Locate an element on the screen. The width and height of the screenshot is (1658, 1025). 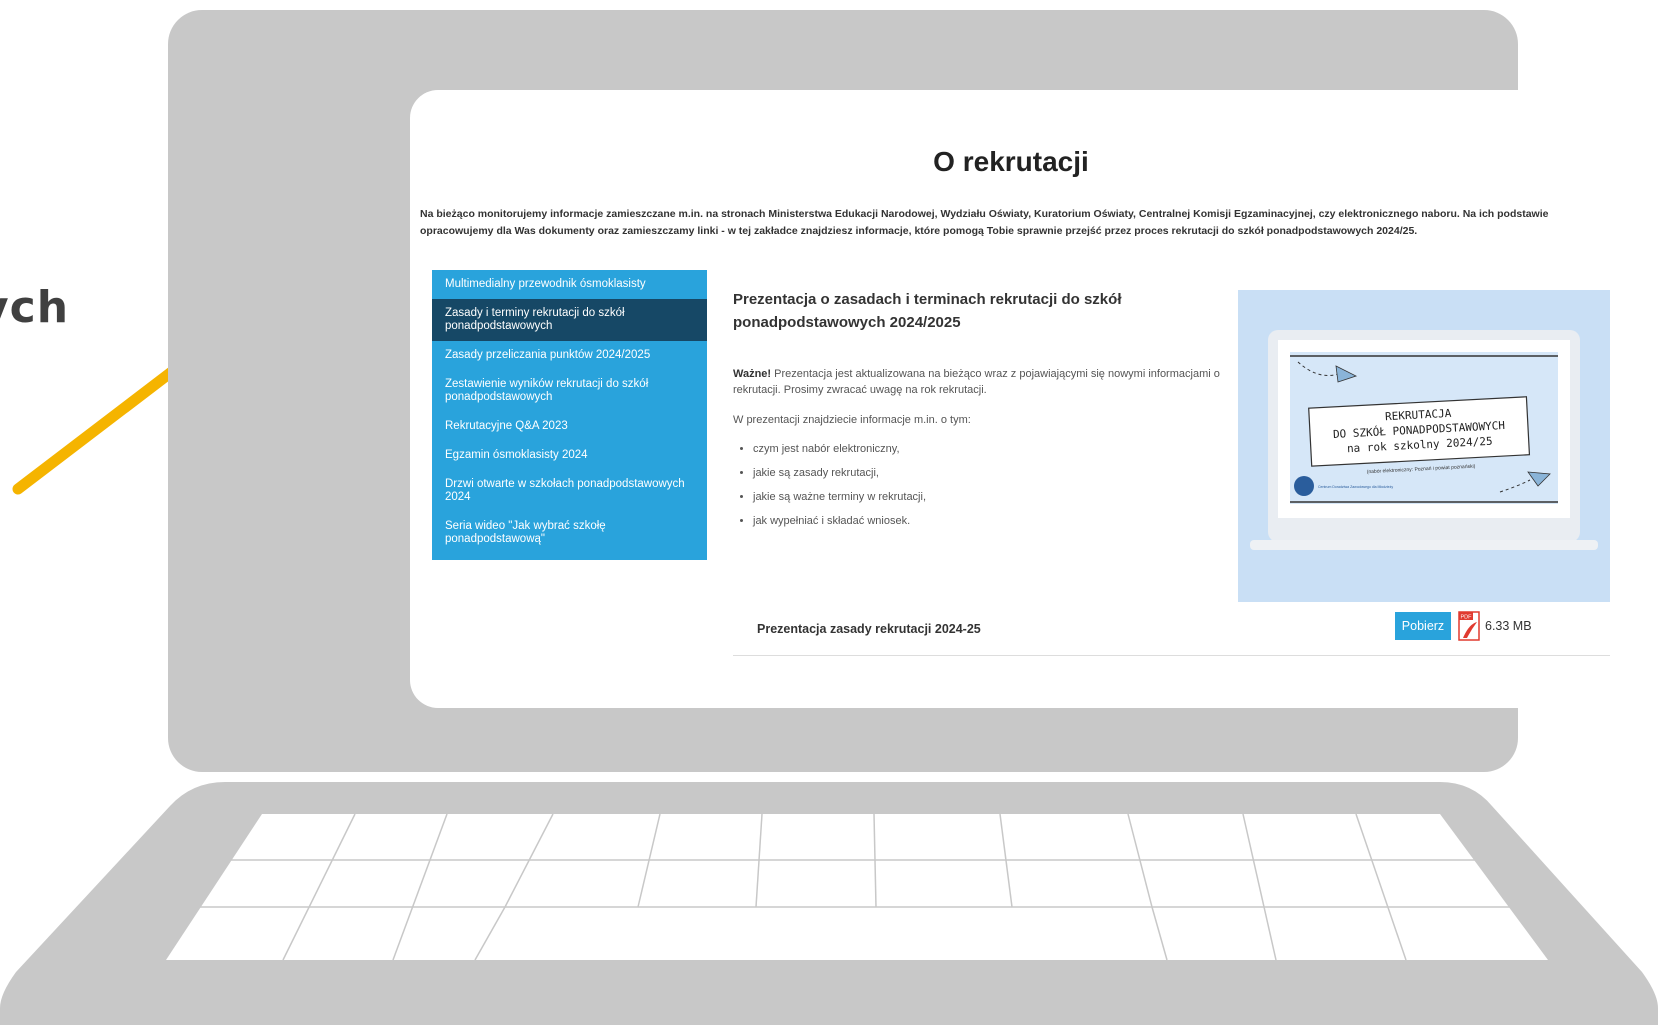
page-title: O rekrutacji is located at coordinates (1011, 161).